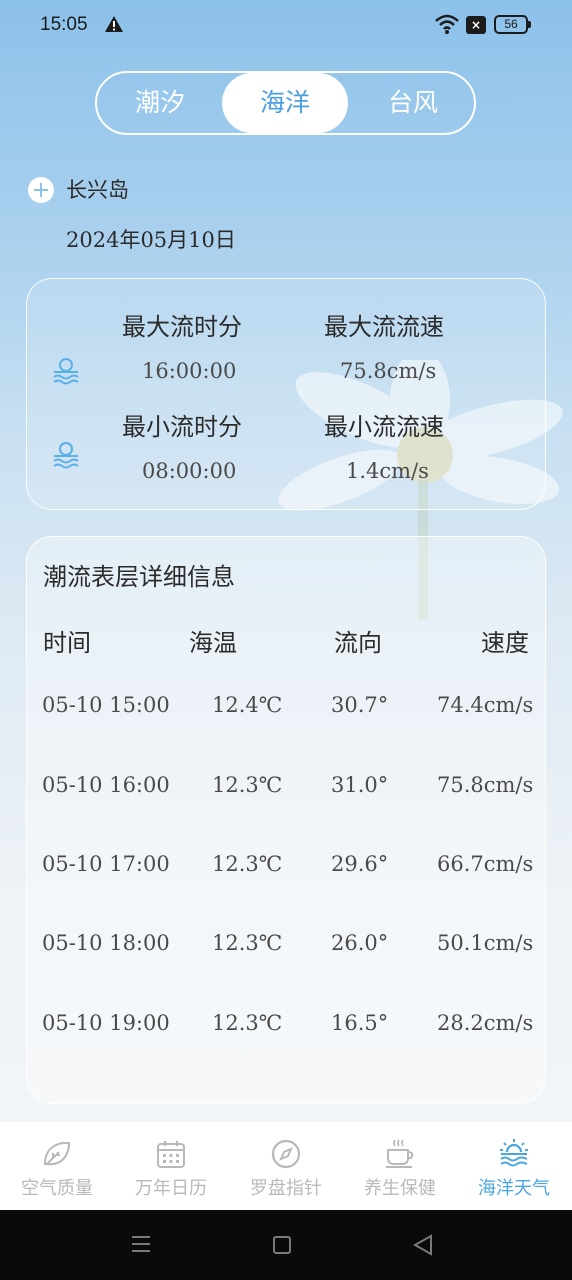  Describe the element at coordinates (384, 427) in the screenshot. I see `min-flow-speed-label: 最小流流速` at that location.